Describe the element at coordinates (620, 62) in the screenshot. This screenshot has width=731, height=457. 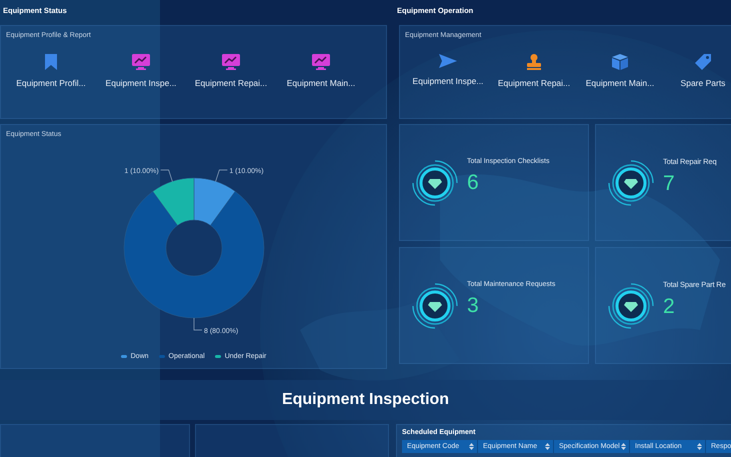
I see `box-icon` at that location.